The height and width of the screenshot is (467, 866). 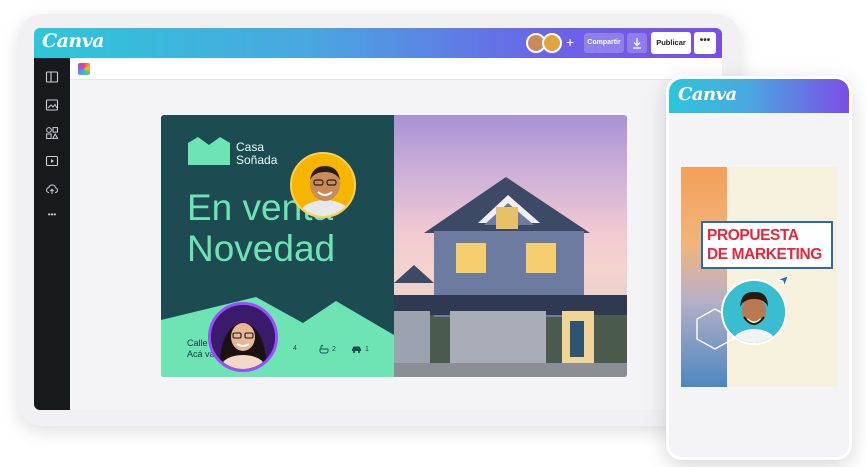 I want to click on editor-sidebar: •••, so click(x=52, y=234).